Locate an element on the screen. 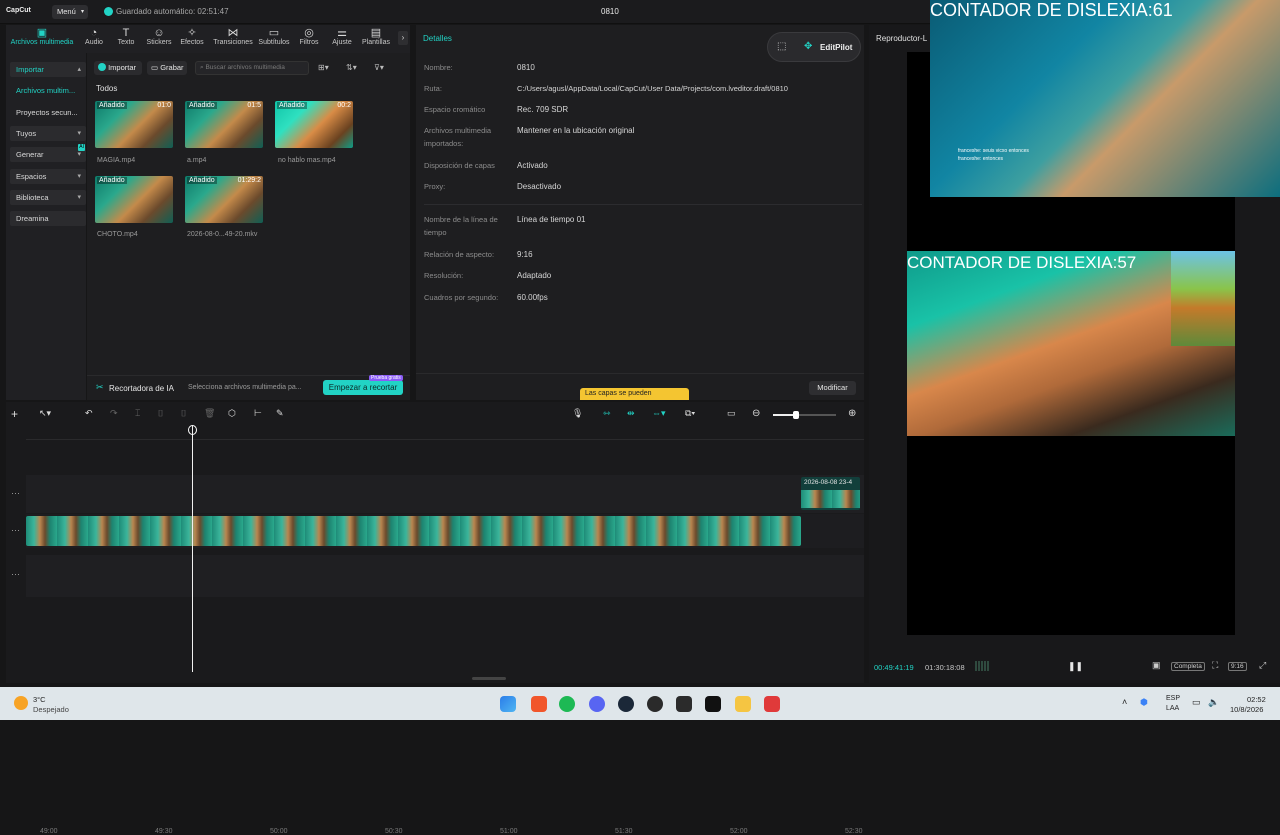 This screenshot has width=1280, height=835. fullscreen-icon: ⛶ is located at coordinates (1215, 665).